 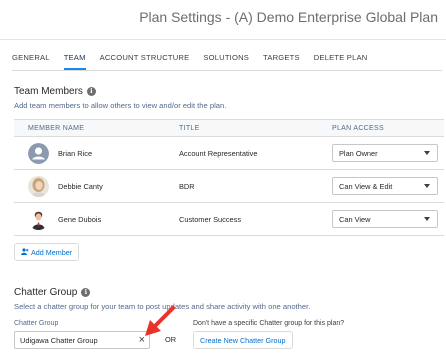 I want to click on member-name: Gene Dubois, so click(x=80, y=219).